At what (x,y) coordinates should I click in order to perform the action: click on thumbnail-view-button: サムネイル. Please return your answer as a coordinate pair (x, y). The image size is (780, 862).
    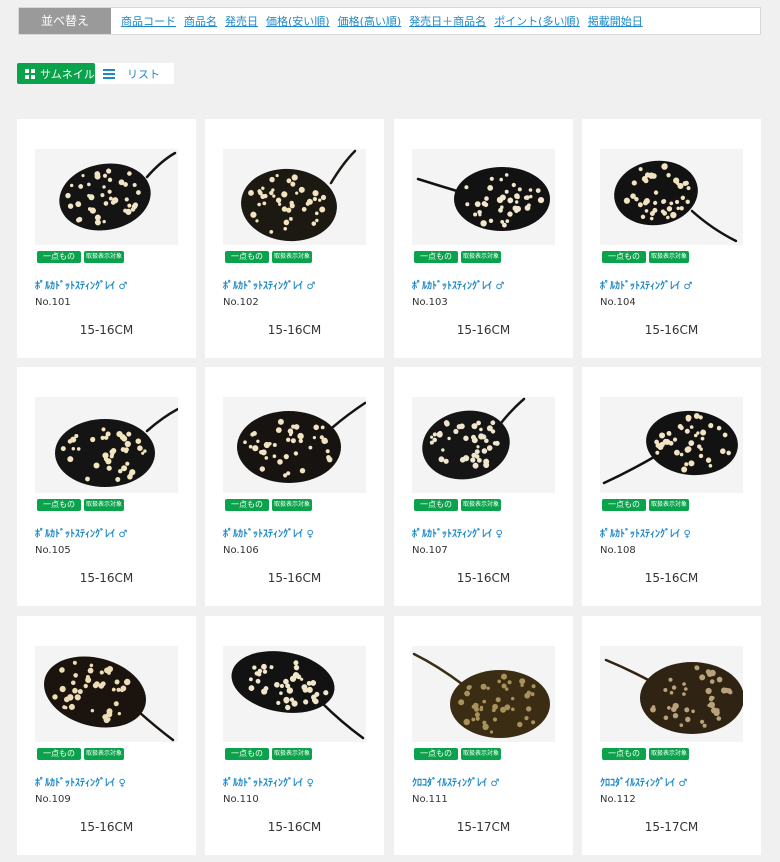
    Looking at the image, I should click on (56, 73).